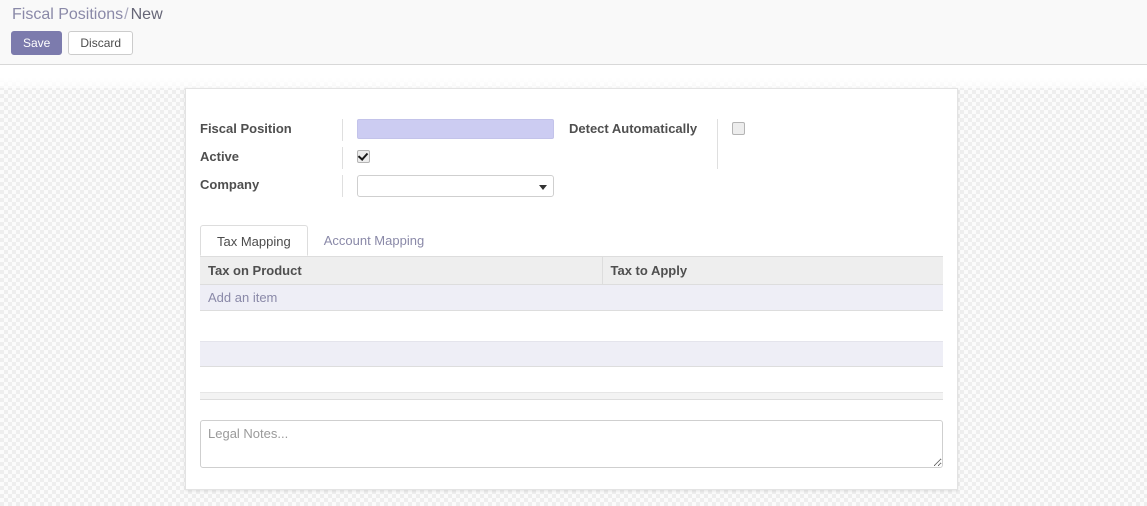 The height and width of the screenshot is (506, 1147). Describe the element at coordinates (772, 271) in the screenshot. I see `column-header-tax-to-apply: Tax to Apply` at that location.